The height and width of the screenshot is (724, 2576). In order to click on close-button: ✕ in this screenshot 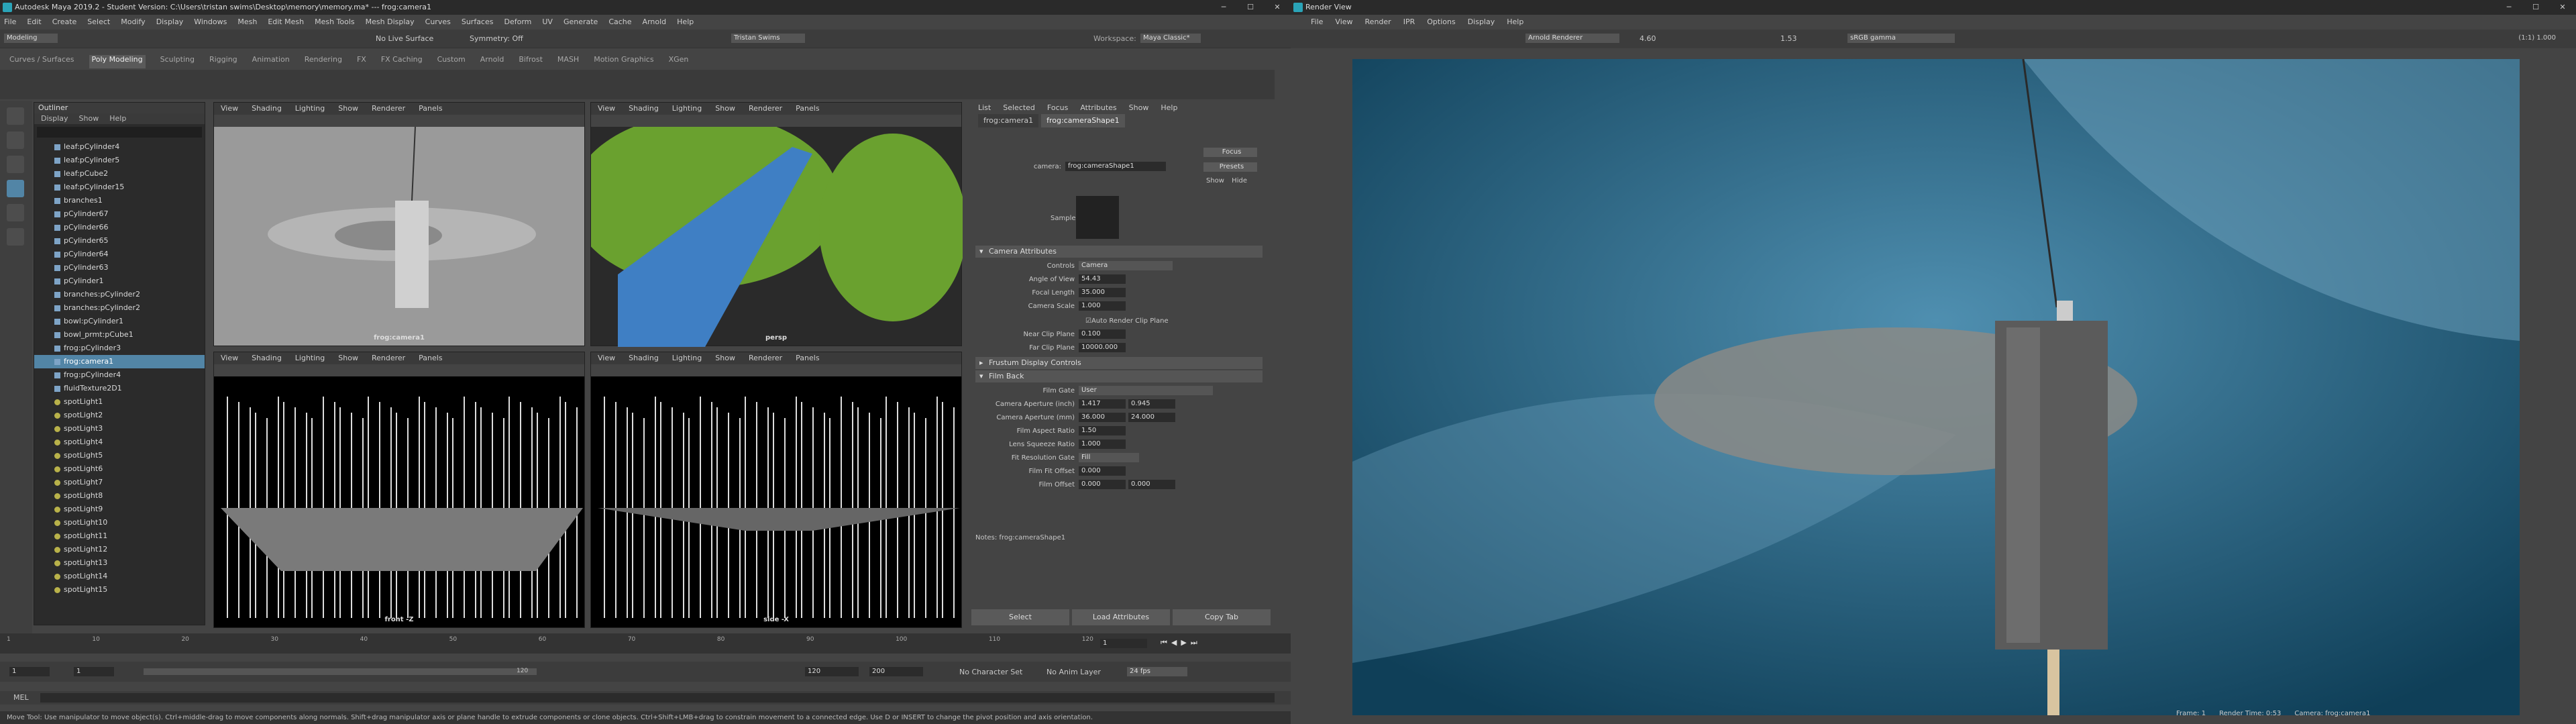, I will do `click(1277, 7)`.